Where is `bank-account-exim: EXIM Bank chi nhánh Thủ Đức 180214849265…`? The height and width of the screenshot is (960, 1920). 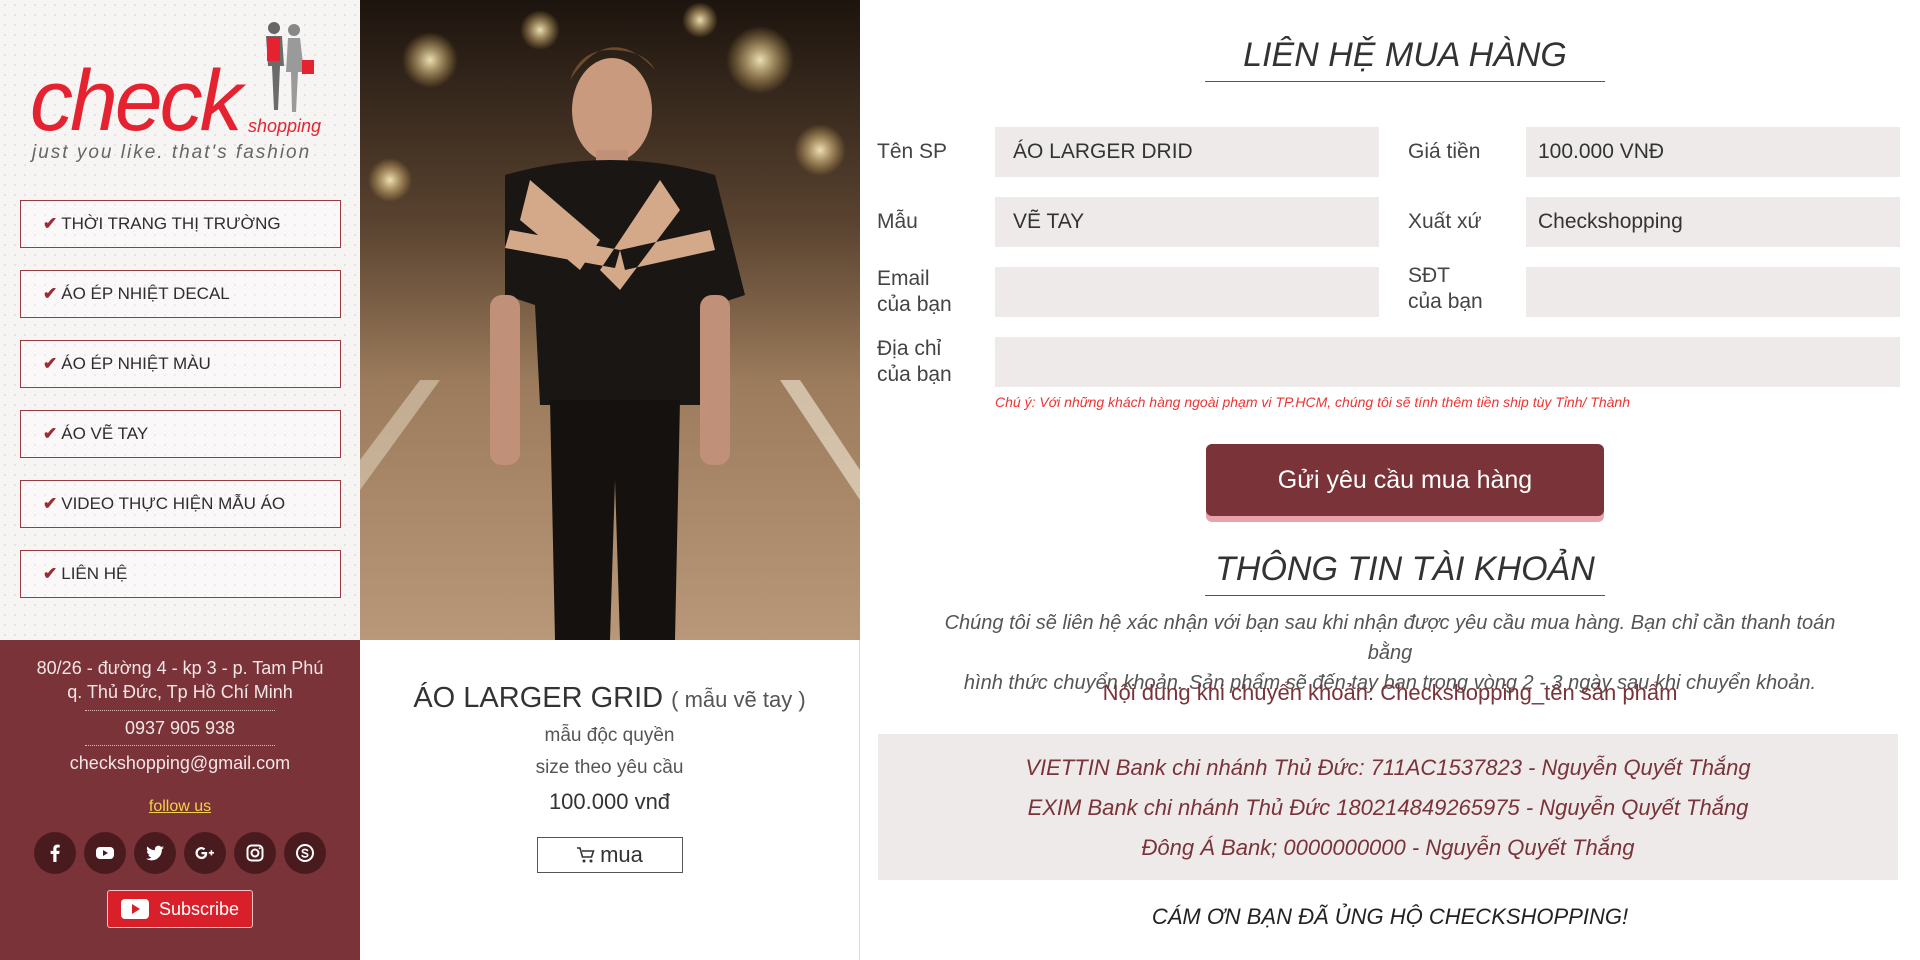 bank-account-exim: EXIM Bank chi nhánh Thủ Đức 180214849265… is located at coordinates (1388, 807).